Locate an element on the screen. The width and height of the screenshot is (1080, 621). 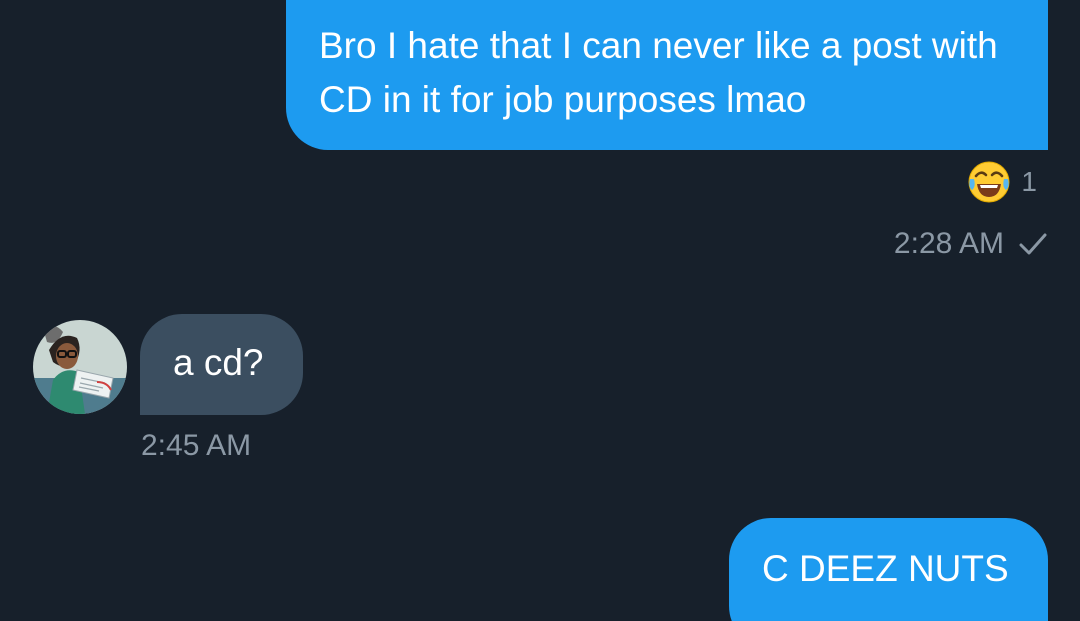
sent-check-icon is located at coordinates (1033, 244).